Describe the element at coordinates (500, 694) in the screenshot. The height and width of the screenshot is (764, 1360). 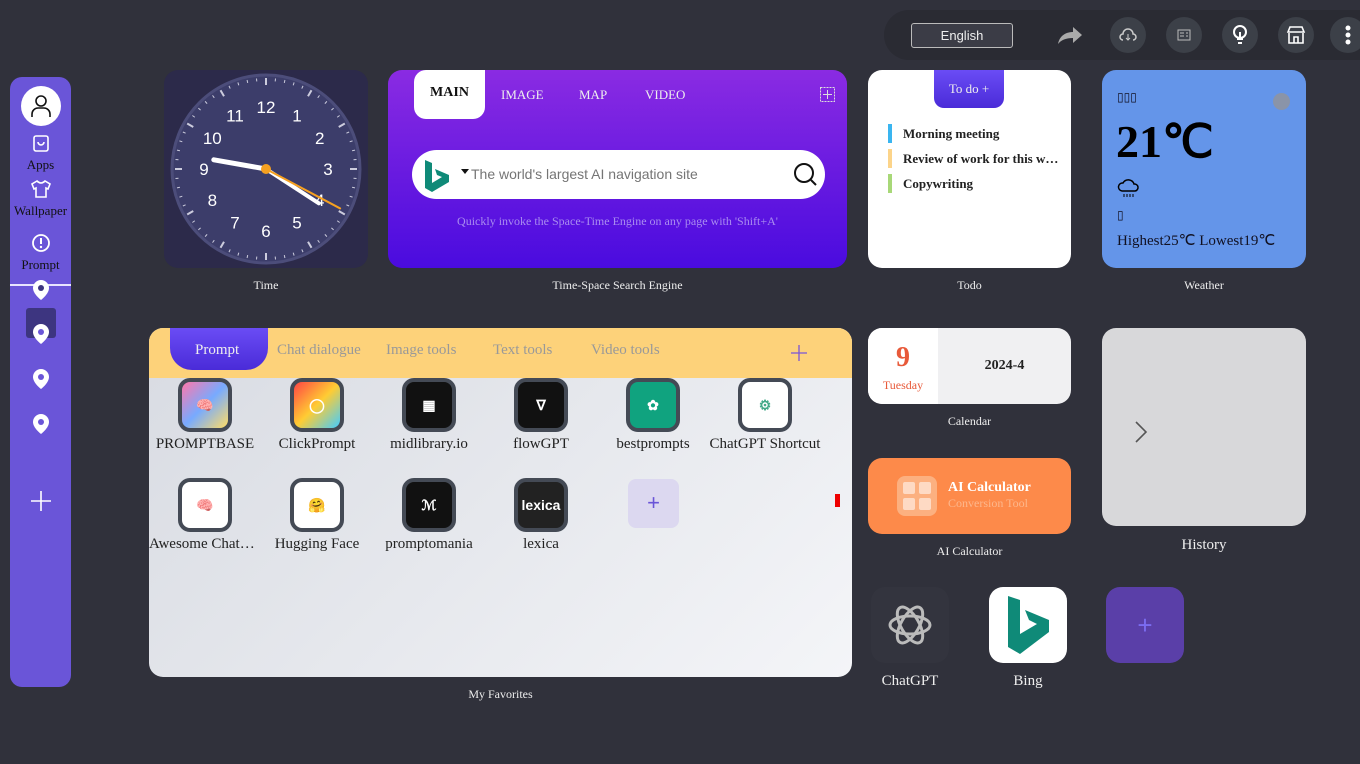
I see `favorites-caption: My Favorites` at that location.